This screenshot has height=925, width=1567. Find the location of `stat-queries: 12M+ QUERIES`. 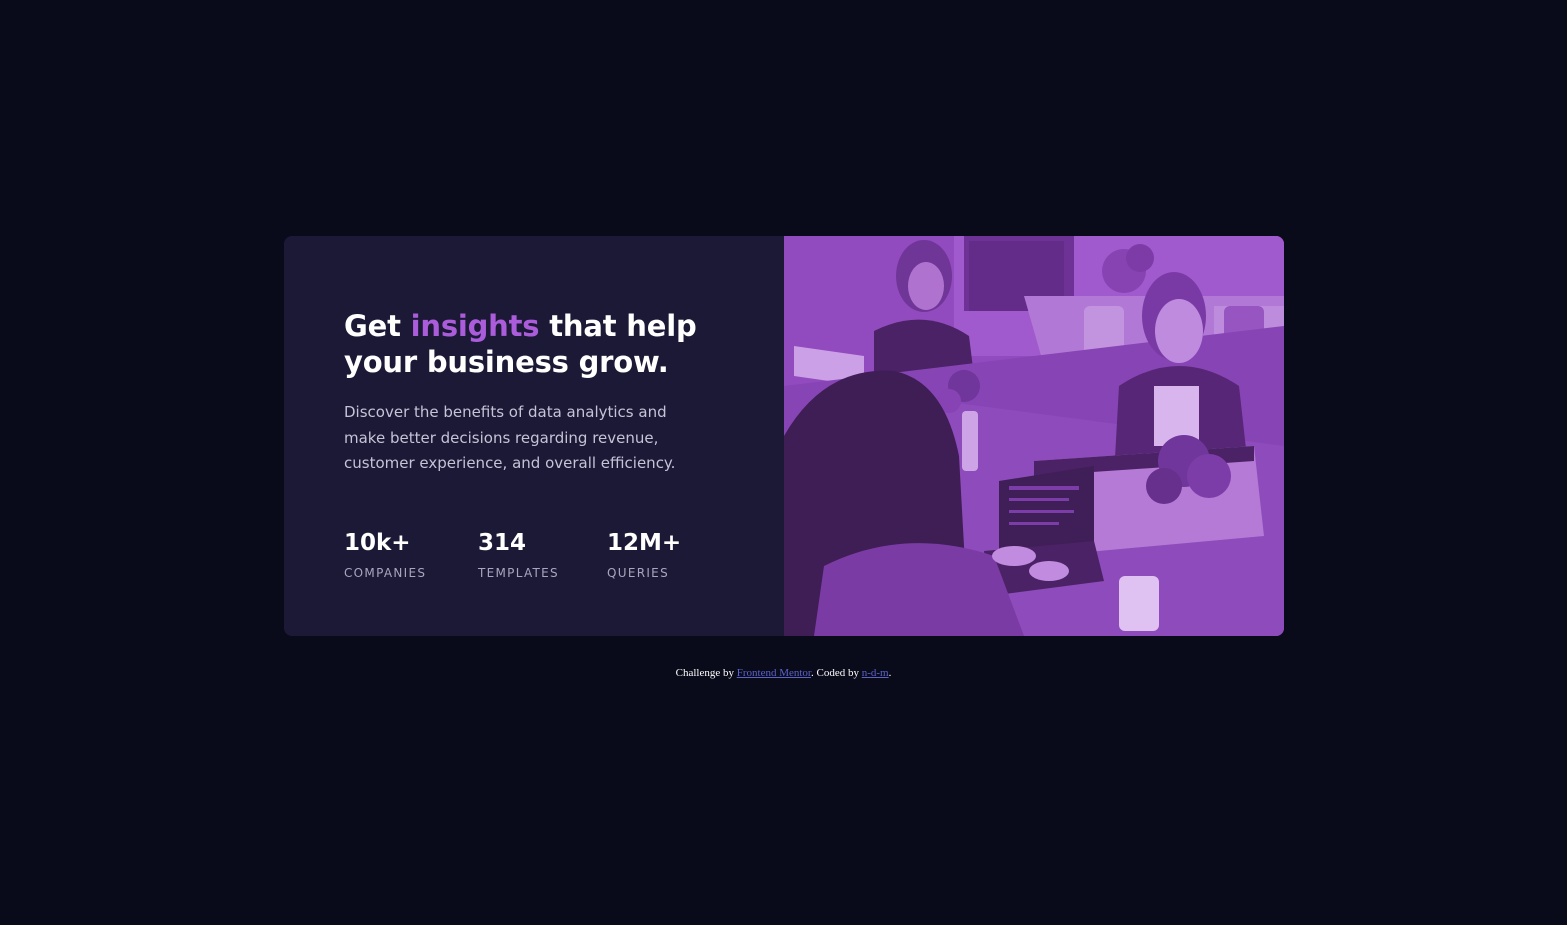

stat-queries: 12M+ QUERIES is located at coordinates (644, 554).